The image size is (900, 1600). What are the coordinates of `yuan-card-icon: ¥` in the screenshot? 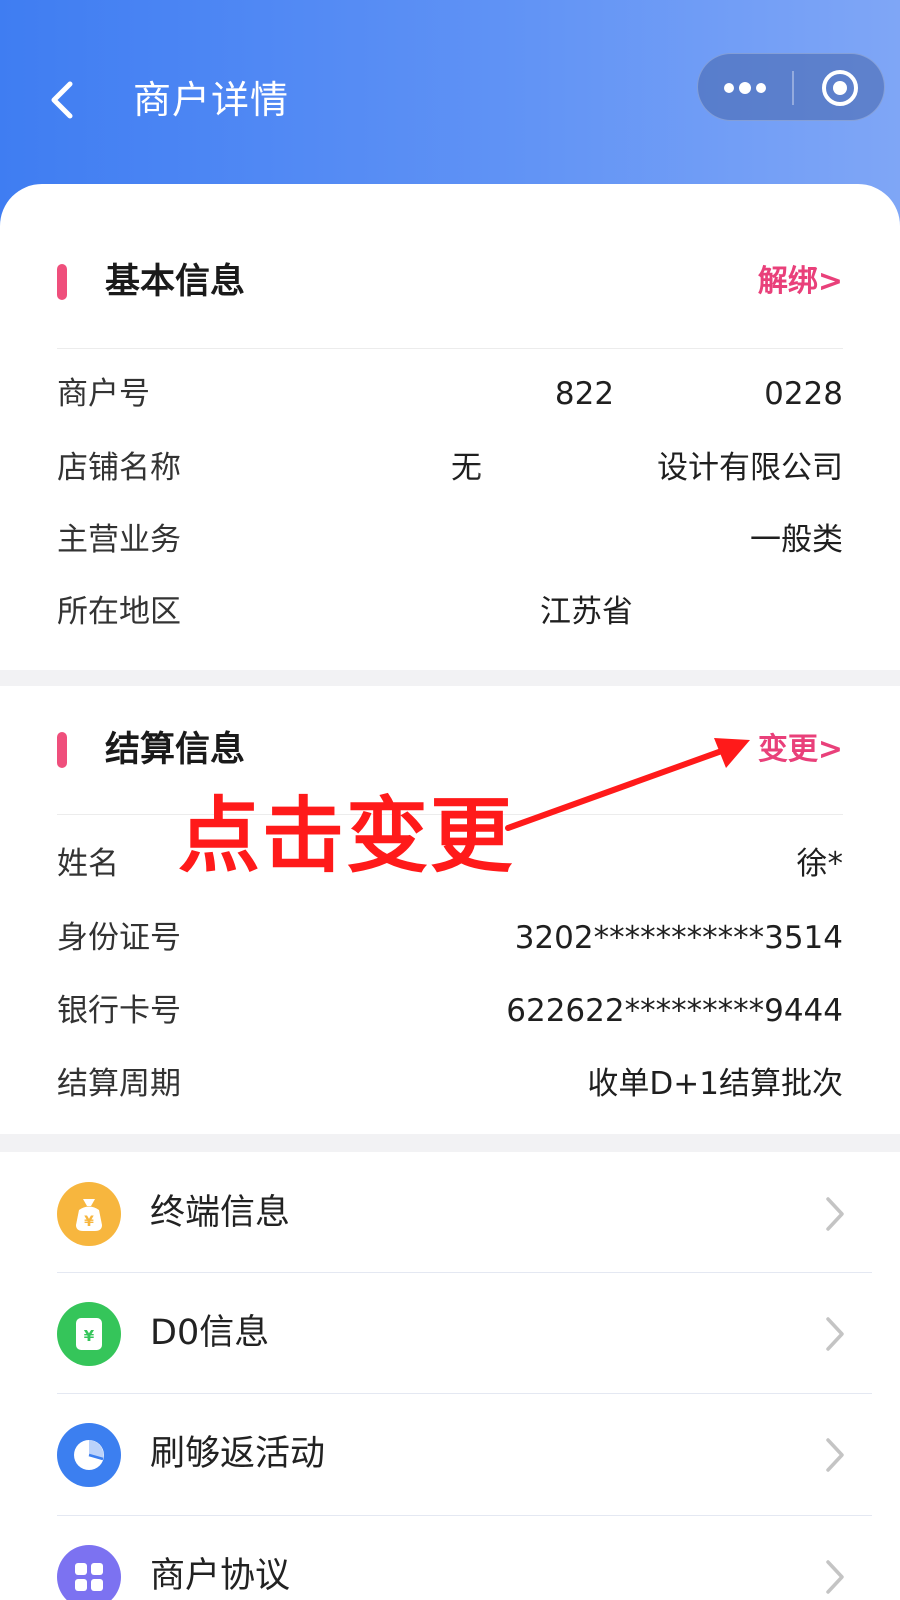 It's located at (89, 1334).